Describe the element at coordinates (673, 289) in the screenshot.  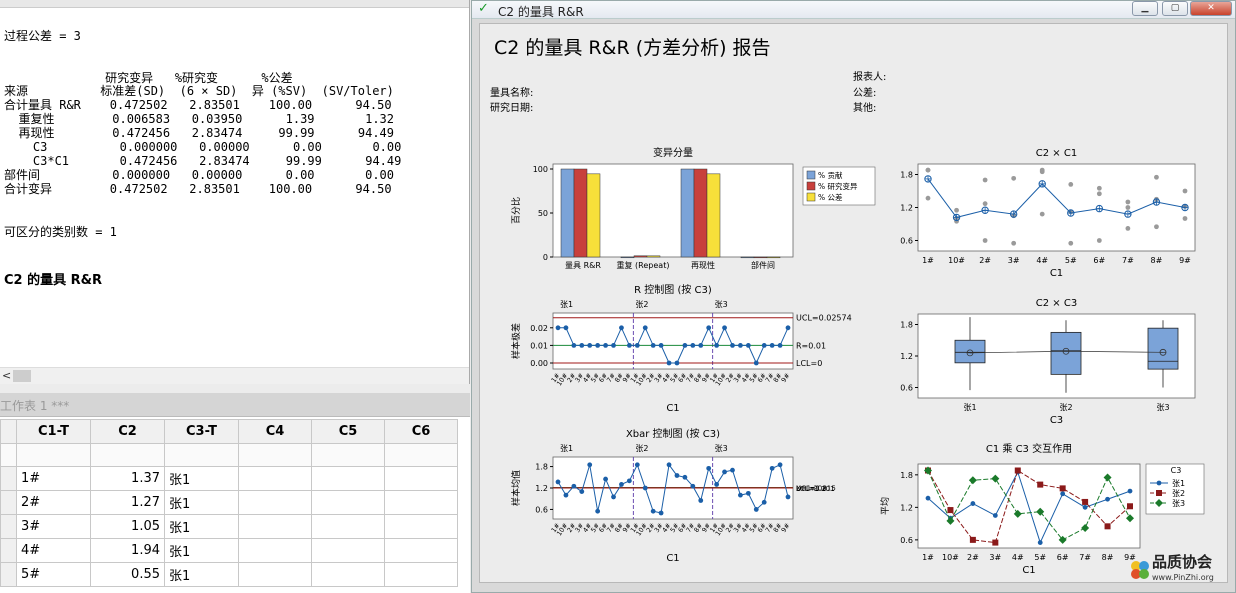
I see `chart-title: R 控制图 (按 C3)` at that location.